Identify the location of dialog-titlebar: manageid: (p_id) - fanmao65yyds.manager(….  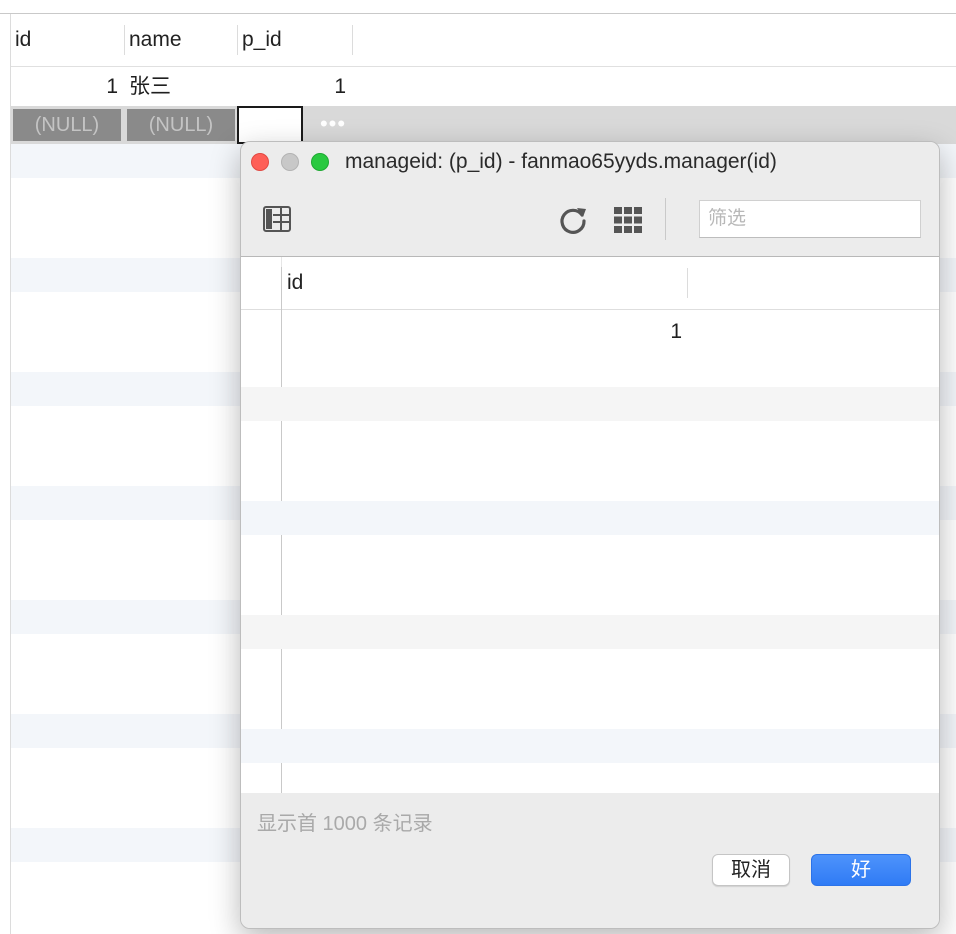
(590, 162).